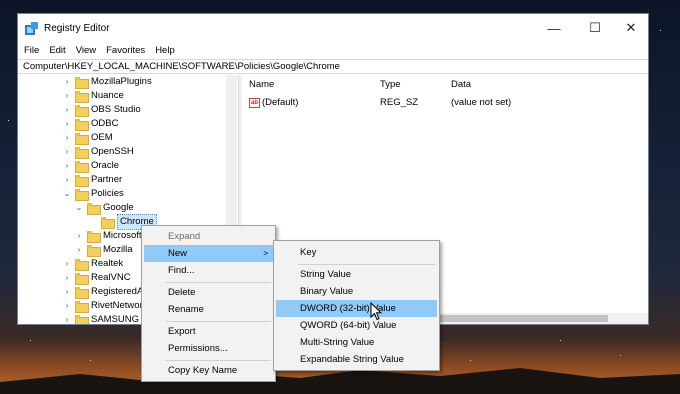 The width and height of the screenshot is (680, 394). Describe the element at coordinates (208, 331) in the screenshot. I see `menu-item-export: Export` at that location.